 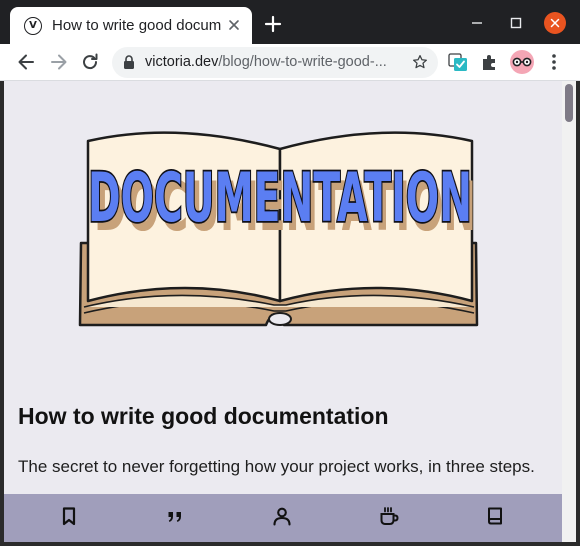 I want to click on browser-tab: V How to write good docum, so click(x=131, y=25).